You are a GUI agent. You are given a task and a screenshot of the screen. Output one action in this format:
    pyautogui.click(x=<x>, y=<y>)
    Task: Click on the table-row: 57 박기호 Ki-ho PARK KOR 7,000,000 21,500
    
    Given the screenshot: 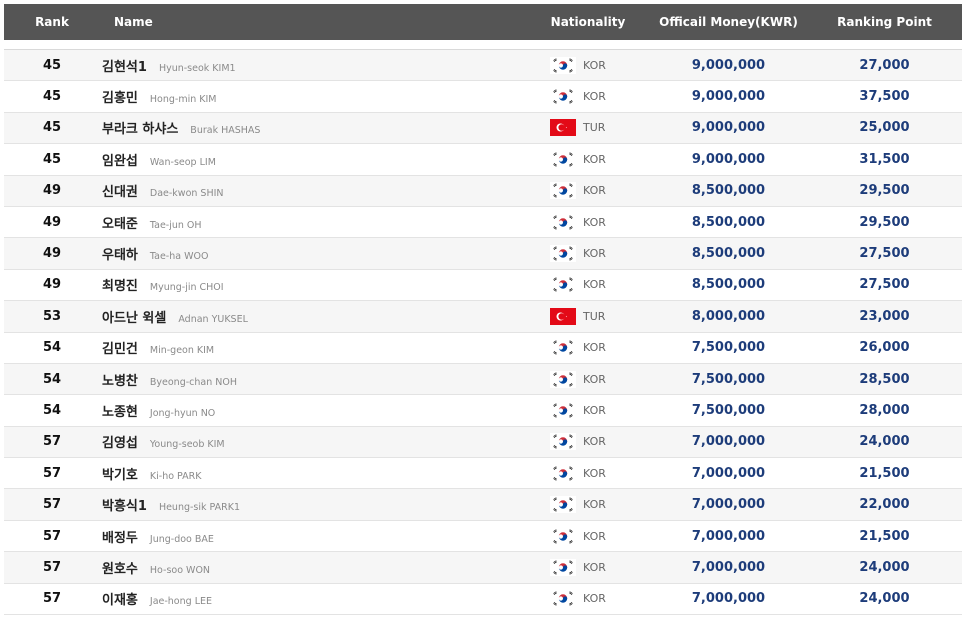 What is the action you would take?
    pyautogui.click(x=483, y=474)
    